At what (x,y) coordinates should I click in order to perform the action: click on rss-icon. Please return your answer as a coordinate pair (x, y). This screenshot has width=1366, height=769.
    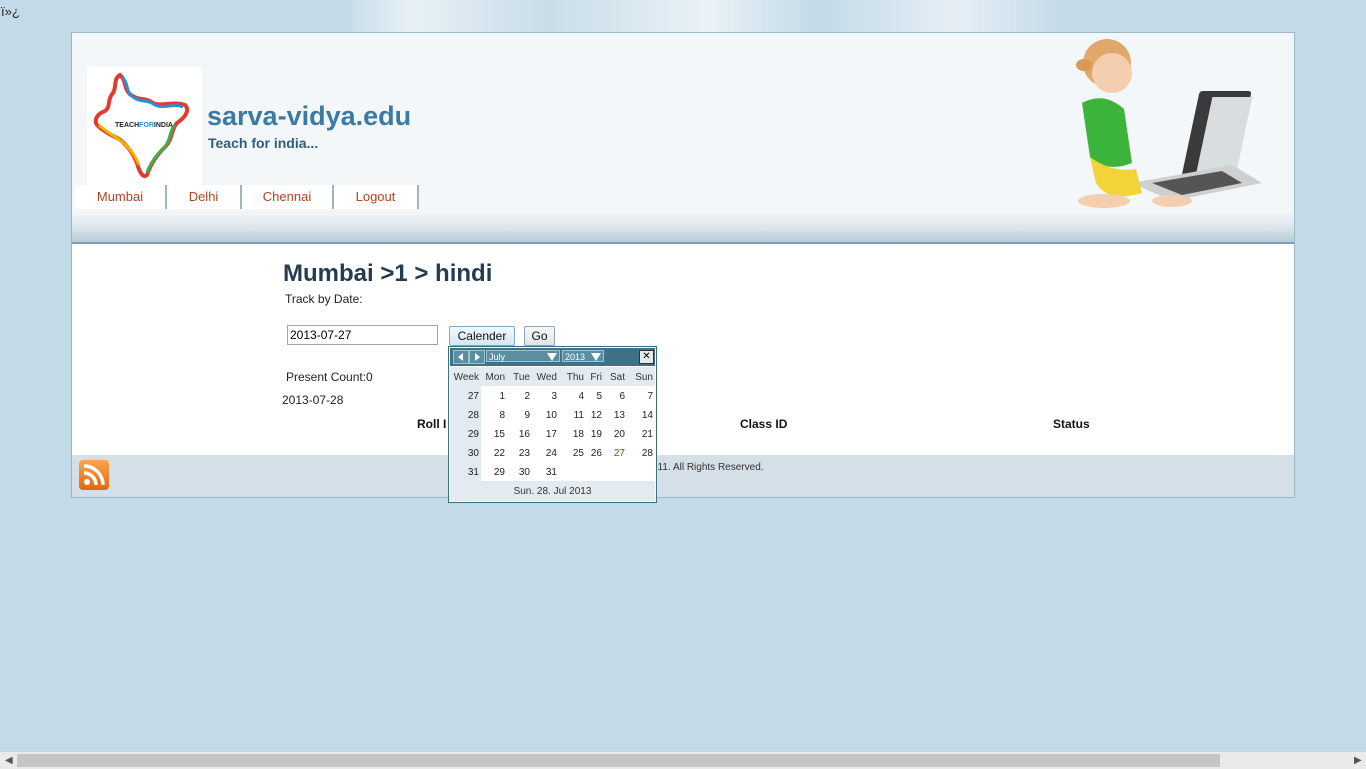
    Looking at the image, I should click on (94, 475).